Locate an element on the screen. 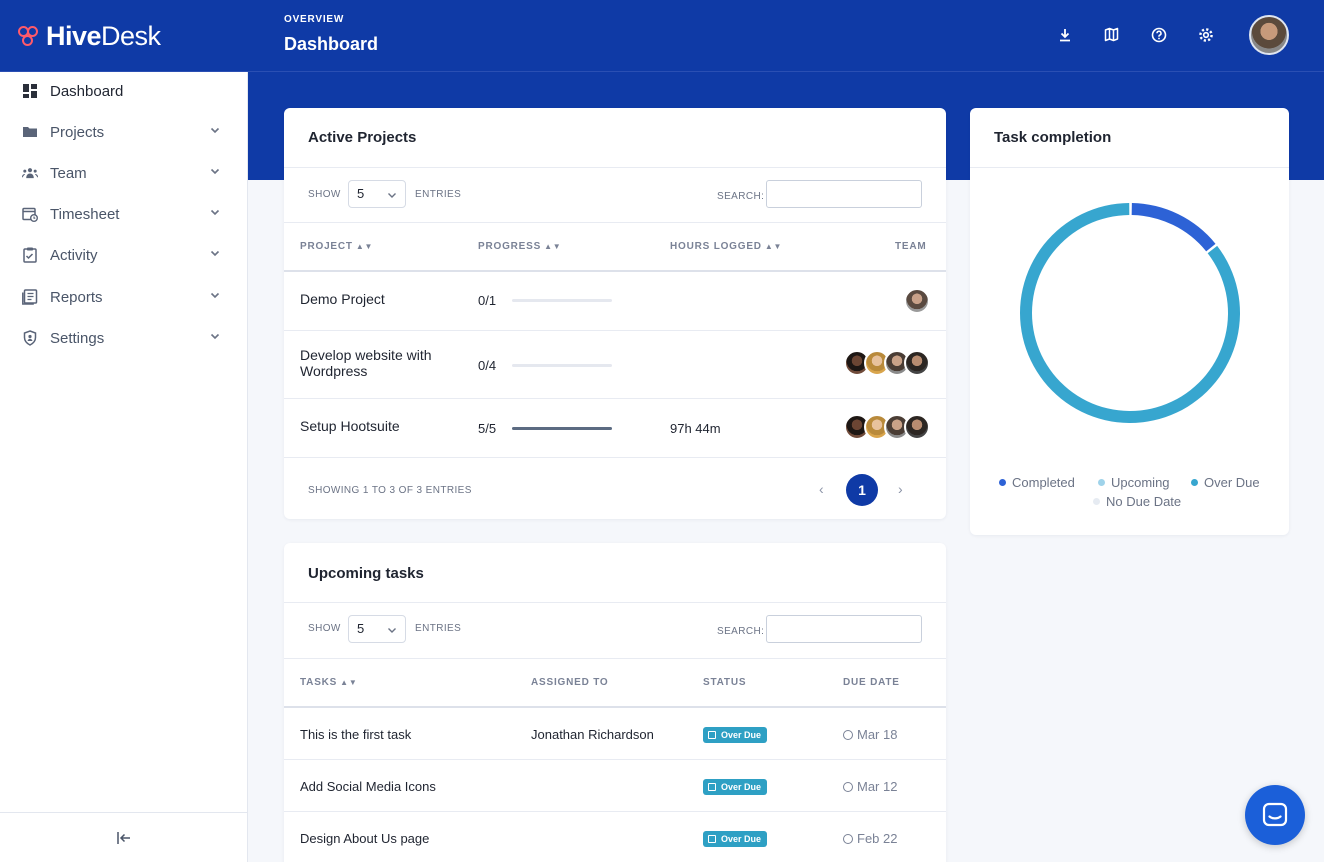  collapse-sidebar-button is located at coordinates (123, 837).